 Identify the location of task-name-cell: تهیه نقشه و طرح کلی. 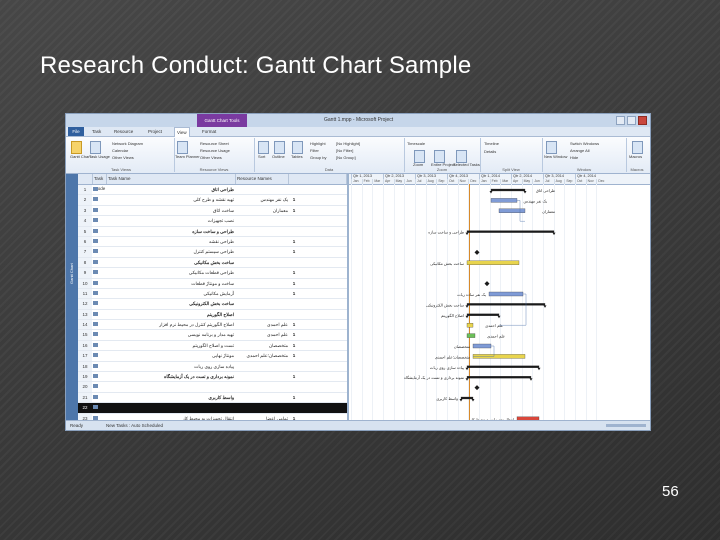
(170, 199).